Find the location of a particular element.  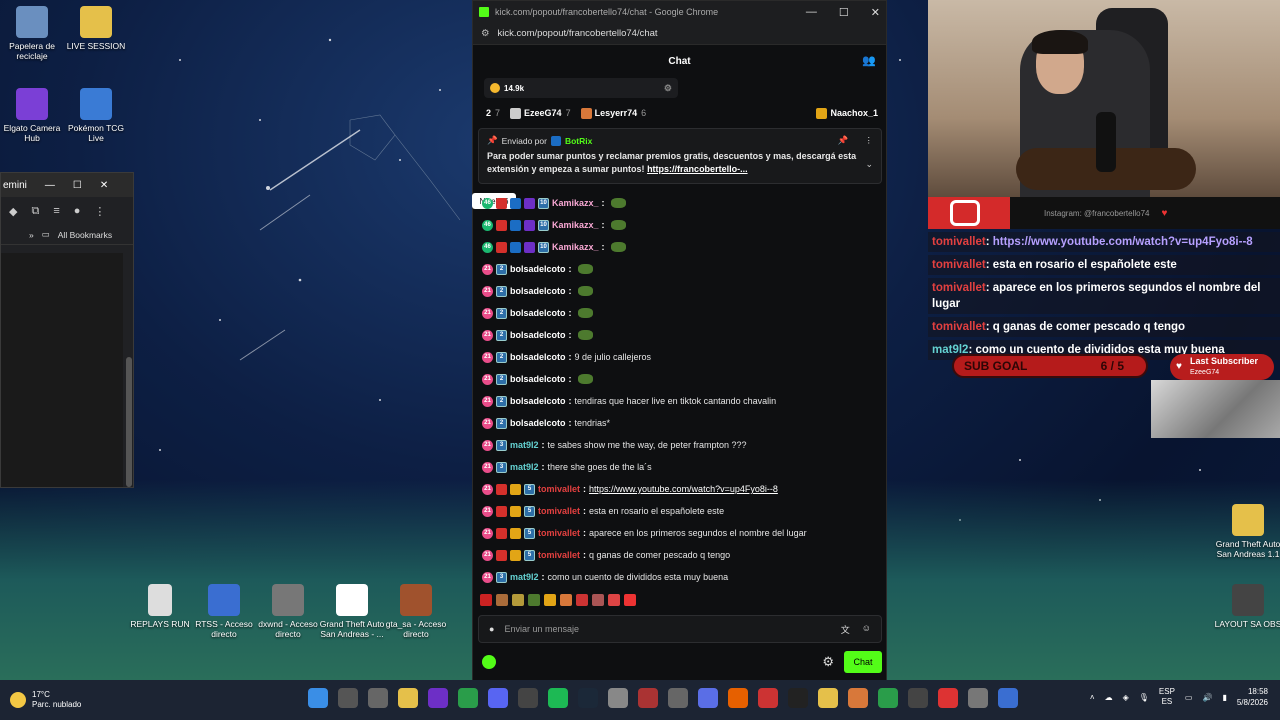

network-icon: ▭ is located at coordinates (1189, 697).